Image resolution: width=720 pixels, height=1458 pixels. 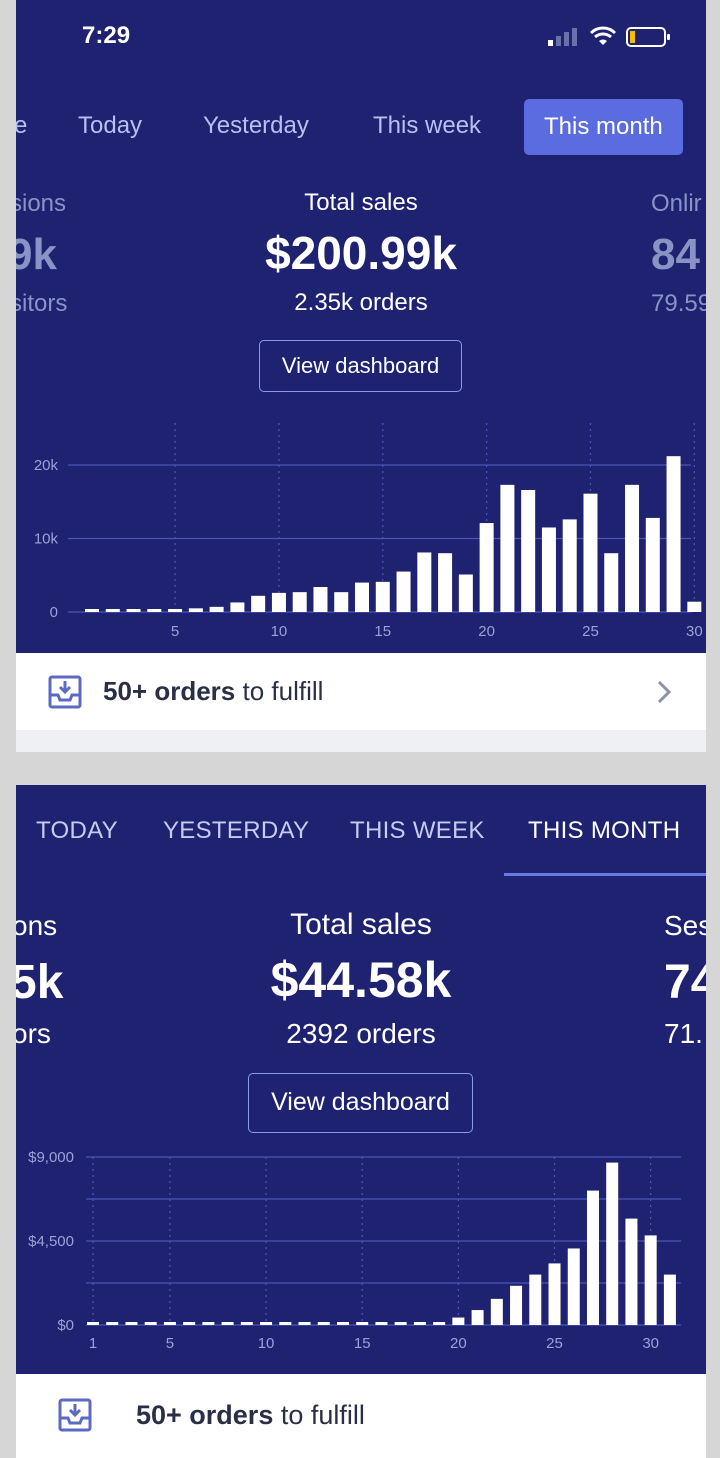 What do you see at coordinates (65, 1325) in the screenshot?
I see `chart2-ytick-label: $0` at bounding box center [65, 1325].